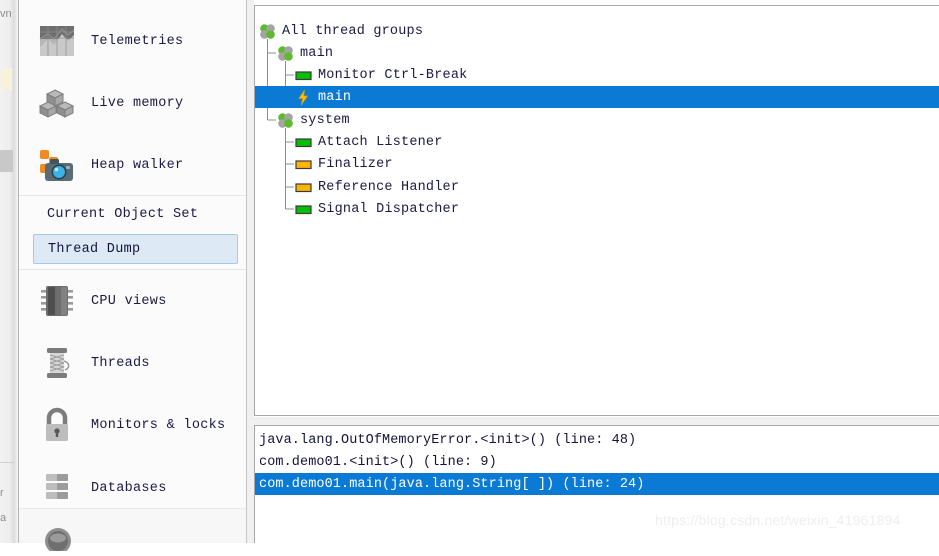  I want to click on stack-trace-row: com.demo01.<init>() (line: 9), so click(597, 462).